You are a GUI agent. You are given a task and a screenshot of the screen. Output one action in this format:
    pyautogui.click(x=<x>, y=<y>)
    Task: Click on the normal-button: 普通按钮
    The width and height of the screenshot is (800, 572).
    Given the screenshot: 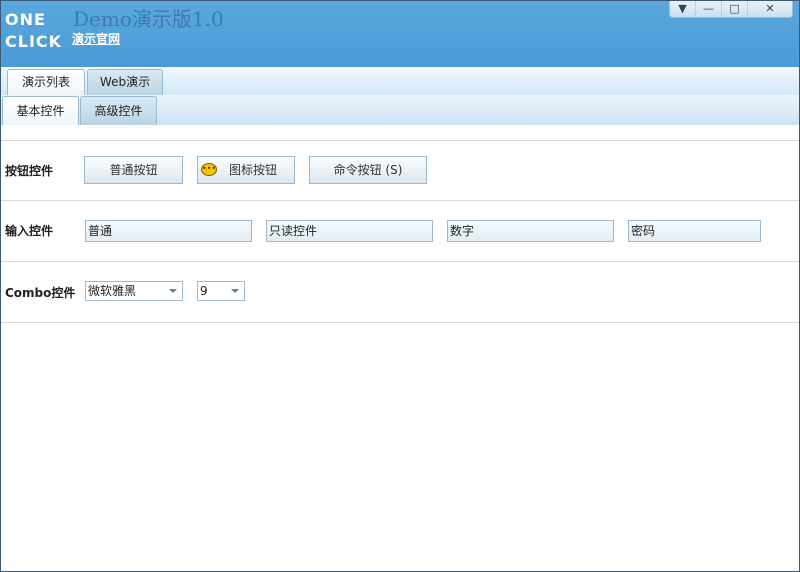 What is the action you would take?
    pyautogui.click(x=133, y=170)
    